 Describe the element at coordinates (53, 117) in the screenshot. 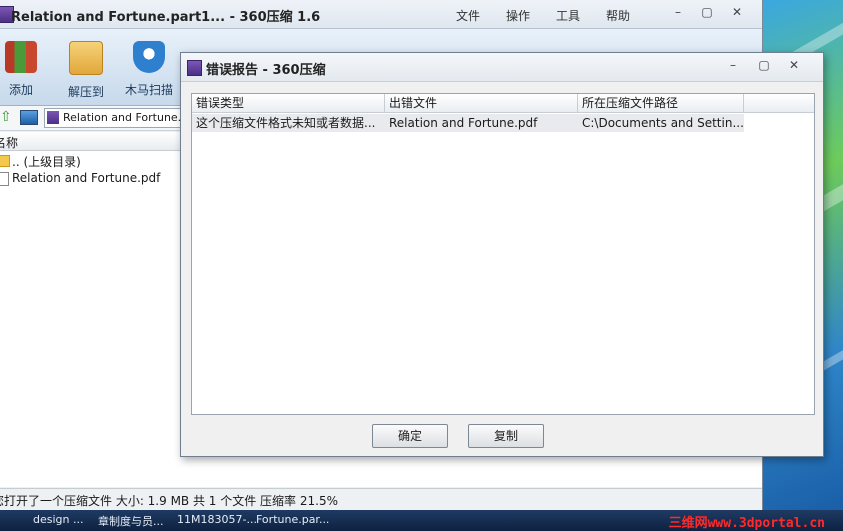

I see `archive-icon` at that location.